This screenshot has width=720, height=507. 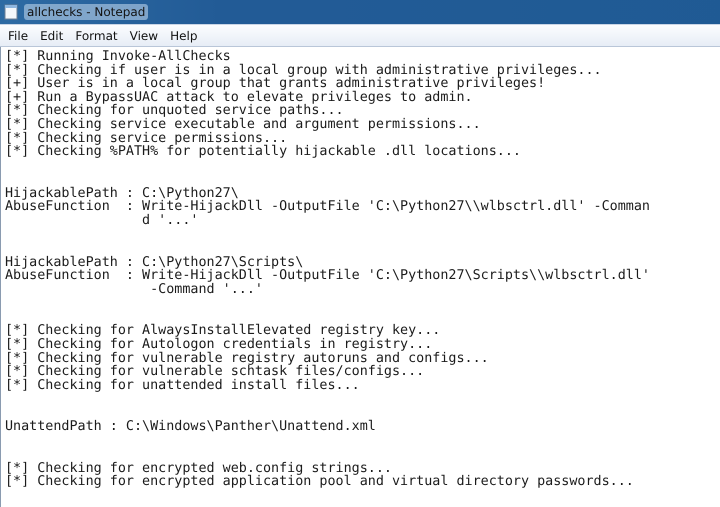 What do you see at coordinates (275, 84) in the screenshot?
I see `text-line: [+] User is in a local group that grants administrative privileges!` at bounding box center [275, 84].